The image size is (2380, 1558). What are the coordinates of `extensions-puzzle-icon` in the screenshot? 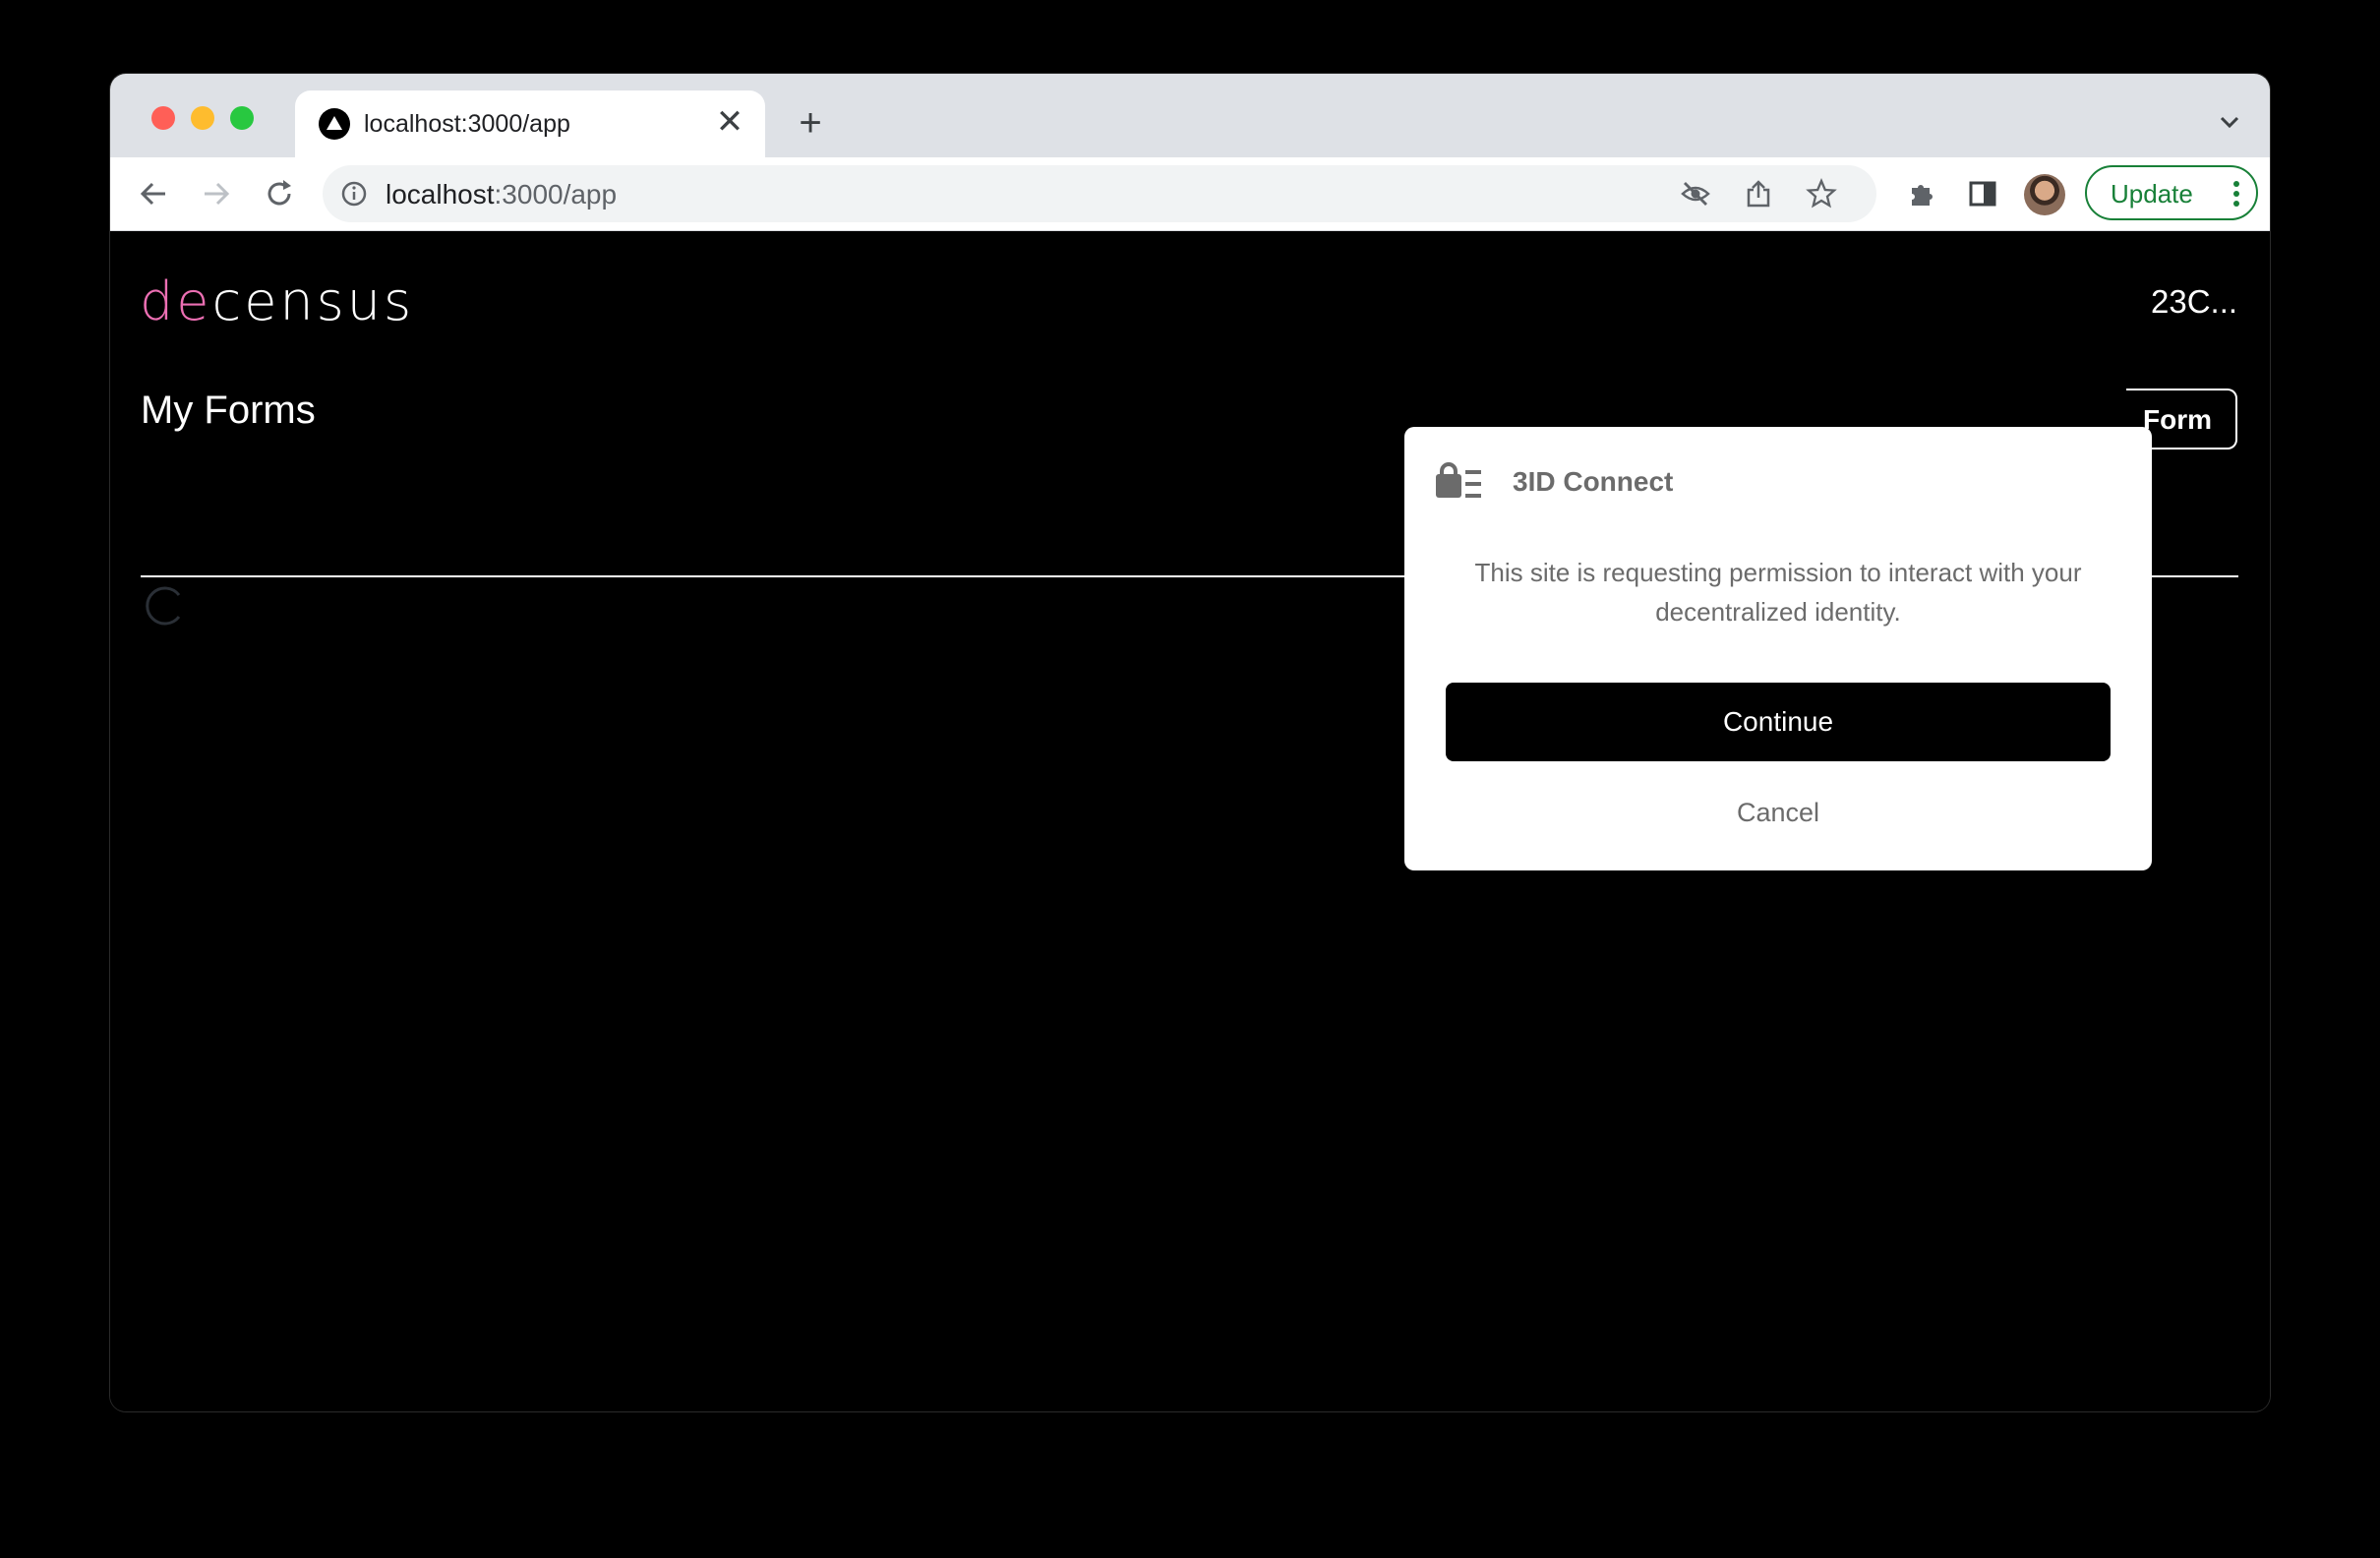 It's located at (1921, 194).